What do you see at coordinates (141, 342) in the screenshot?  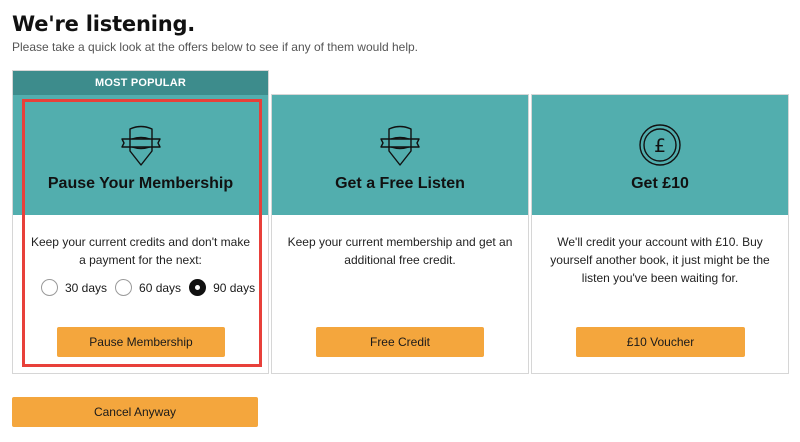 I see `pause-membership-button: Pause Membership` at bounding box center [141, 342].